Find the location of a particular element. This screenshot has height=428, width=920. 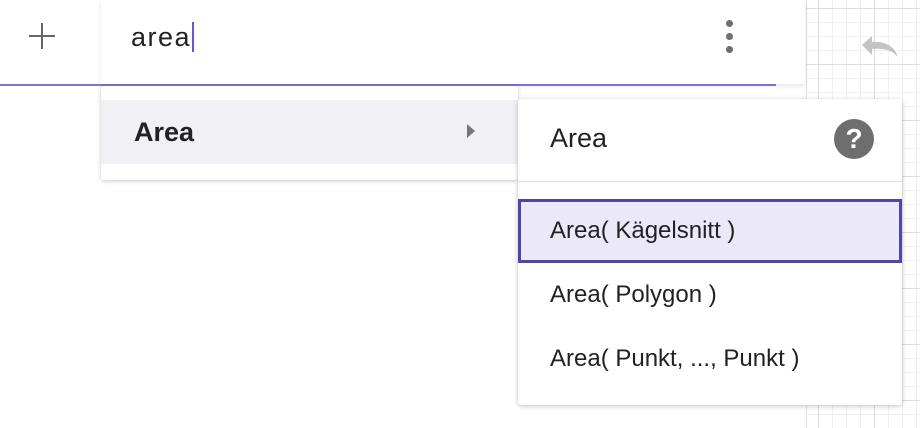

plus-icon is located at coordinates (42, 38).